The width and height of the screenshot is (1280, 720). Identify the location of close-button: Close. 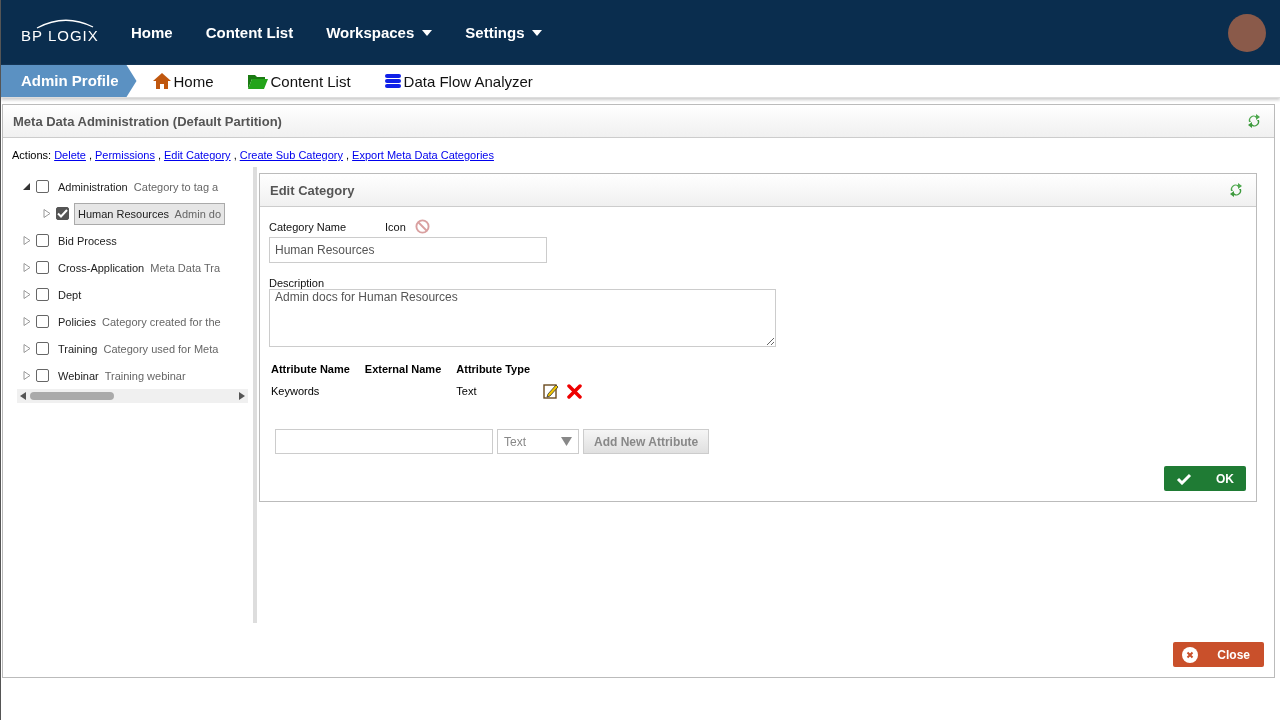
(1218, 654).